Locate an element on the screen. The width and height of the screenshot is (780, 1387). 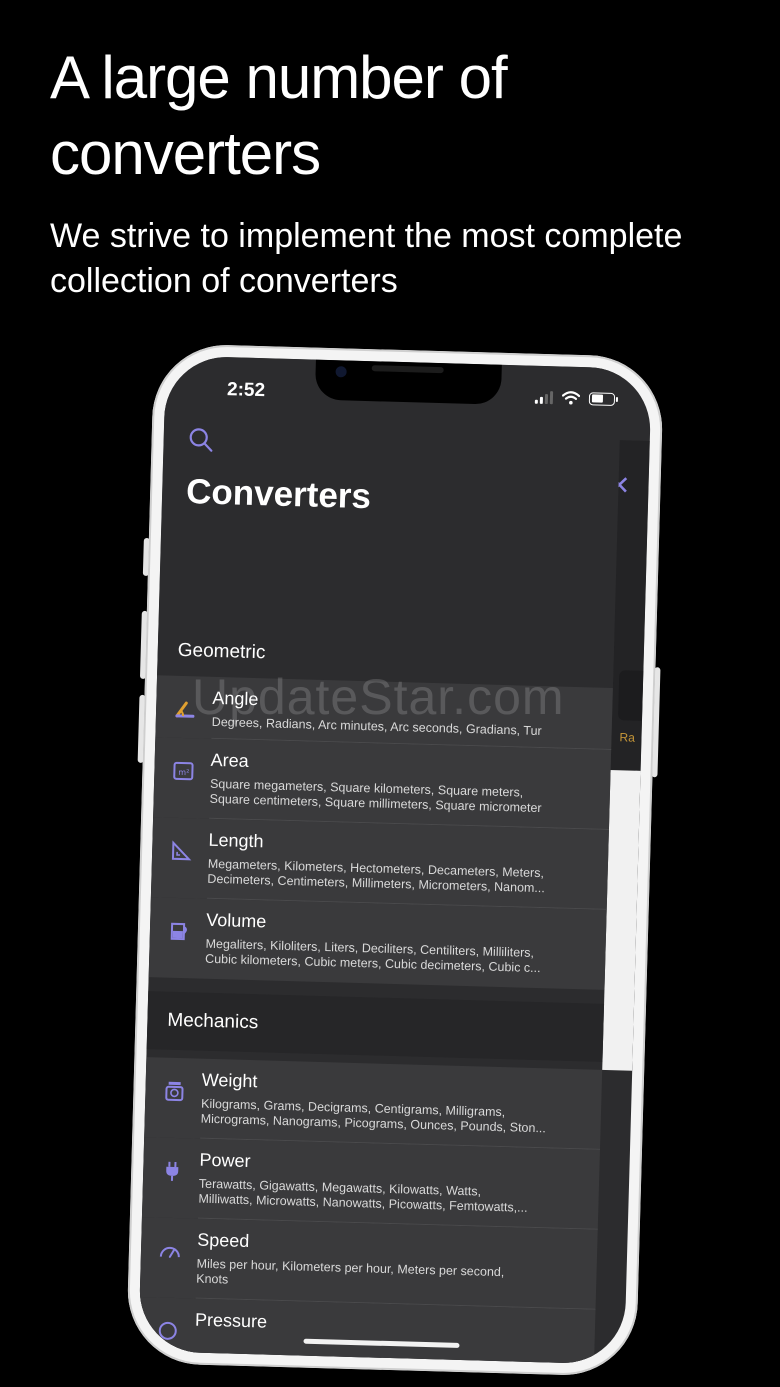
status-icons is located at coordinates (575, 398).